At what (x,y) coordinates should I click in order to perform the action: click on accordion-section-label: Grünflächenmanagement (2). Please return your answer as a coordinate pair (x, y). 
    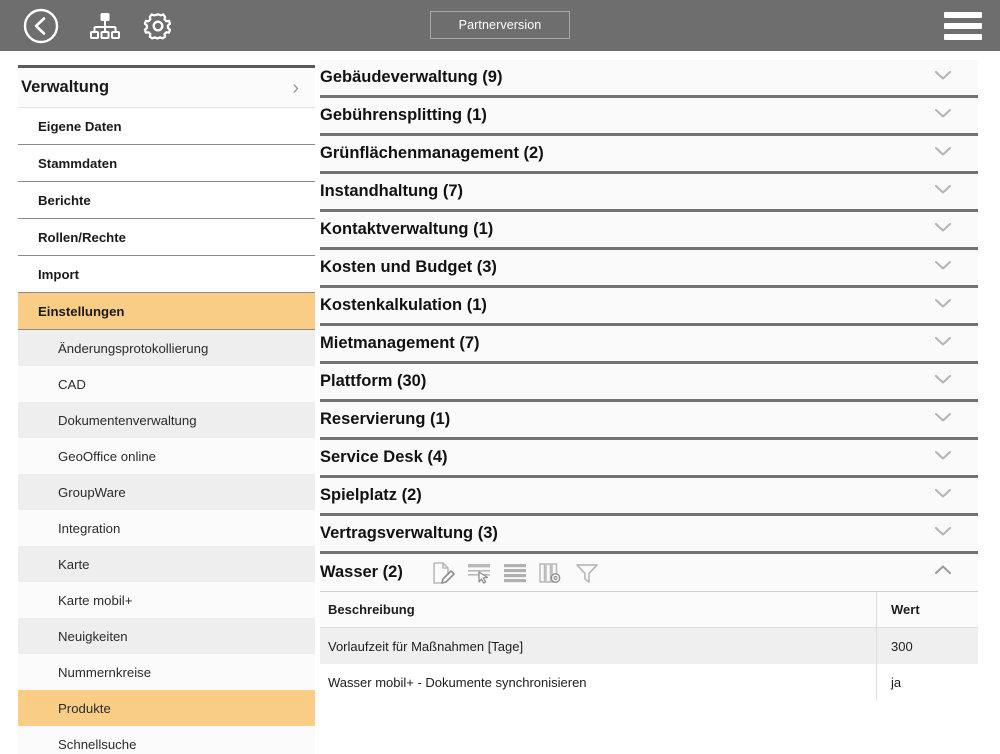
    Looking at the image, I should click on (432, 153).